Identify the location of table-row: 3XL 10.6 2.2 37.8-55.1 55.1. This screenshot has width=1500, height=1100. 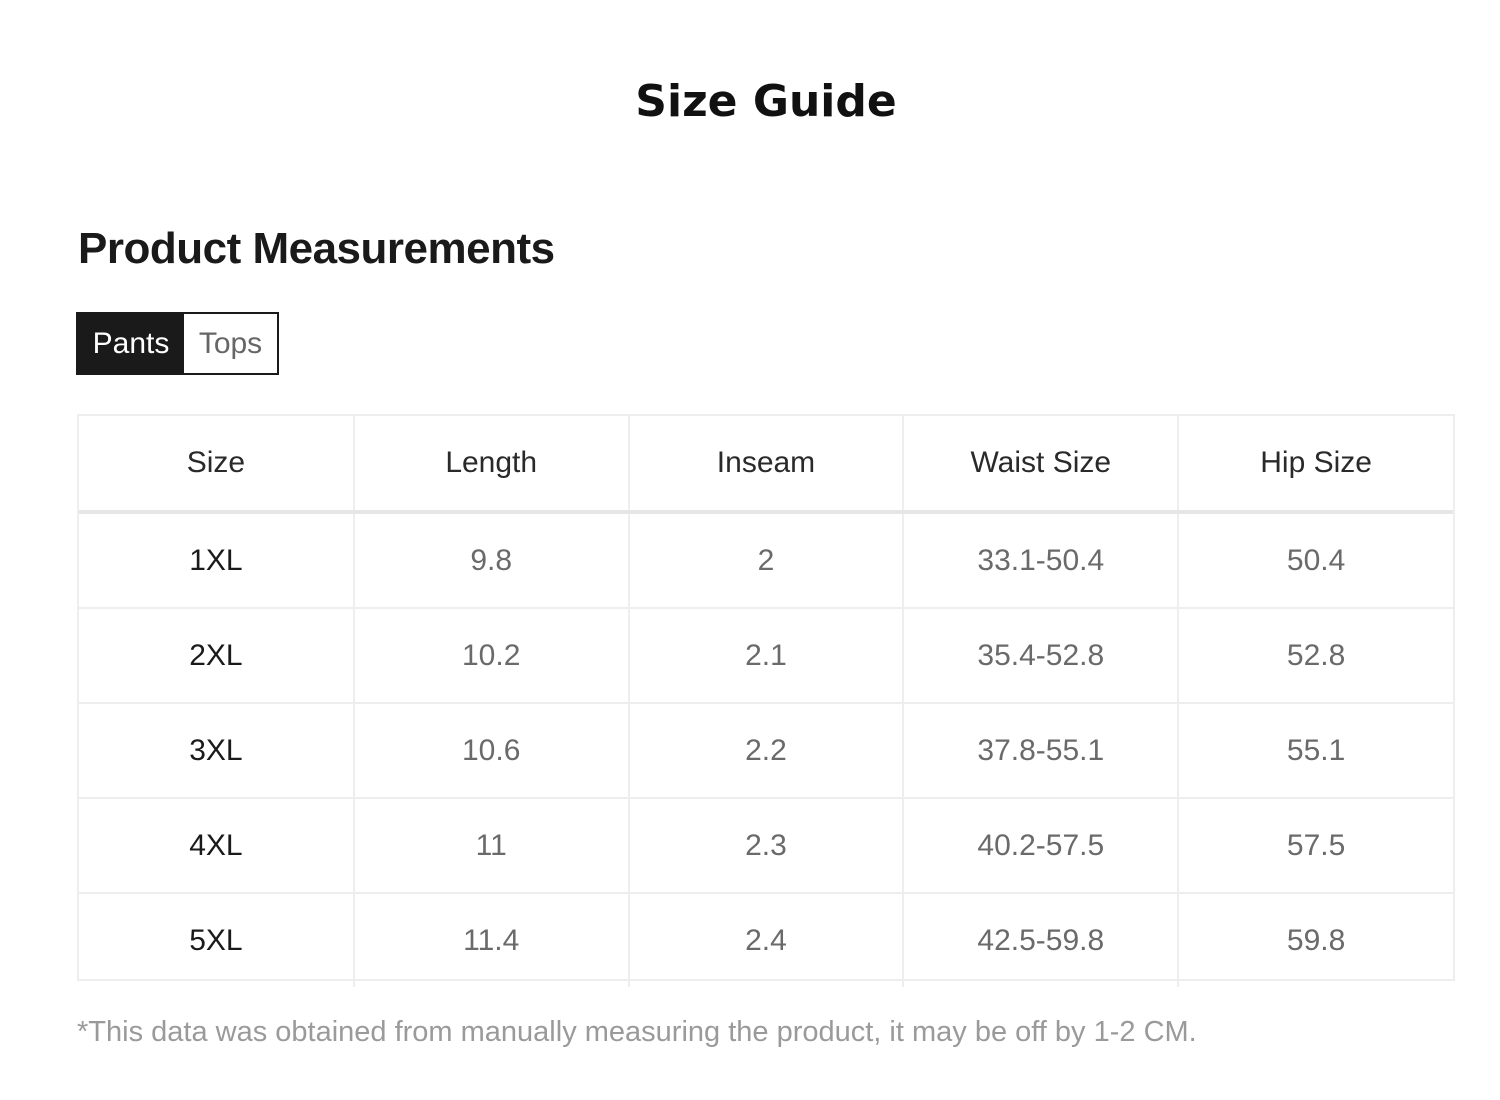
(766, 751).